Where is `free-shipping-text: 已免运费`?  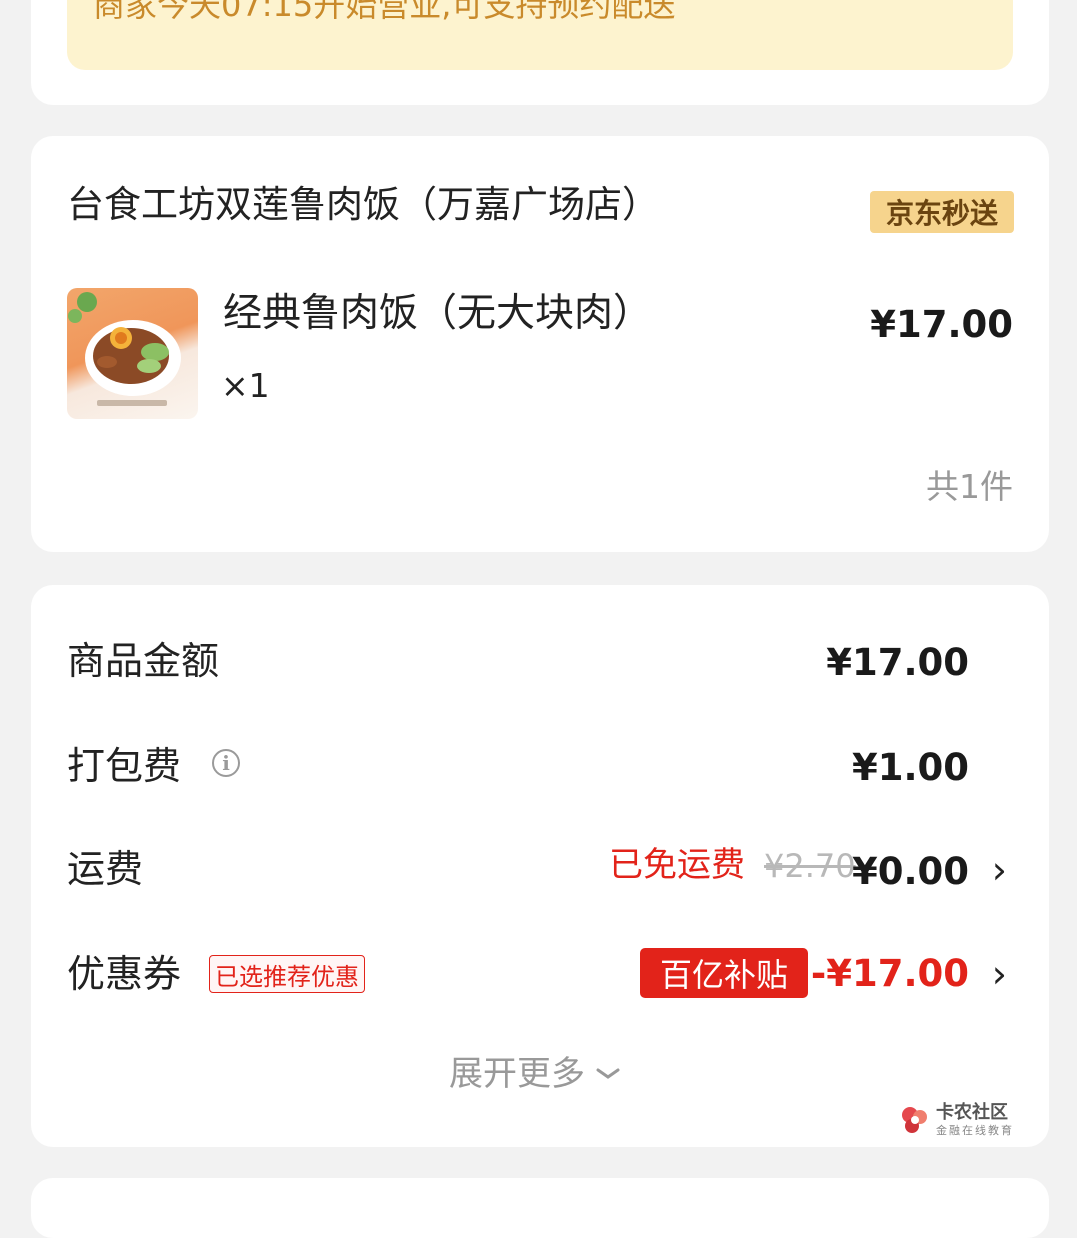 free-shipping-text: 已免运费 is located at coordinates (677, 865).